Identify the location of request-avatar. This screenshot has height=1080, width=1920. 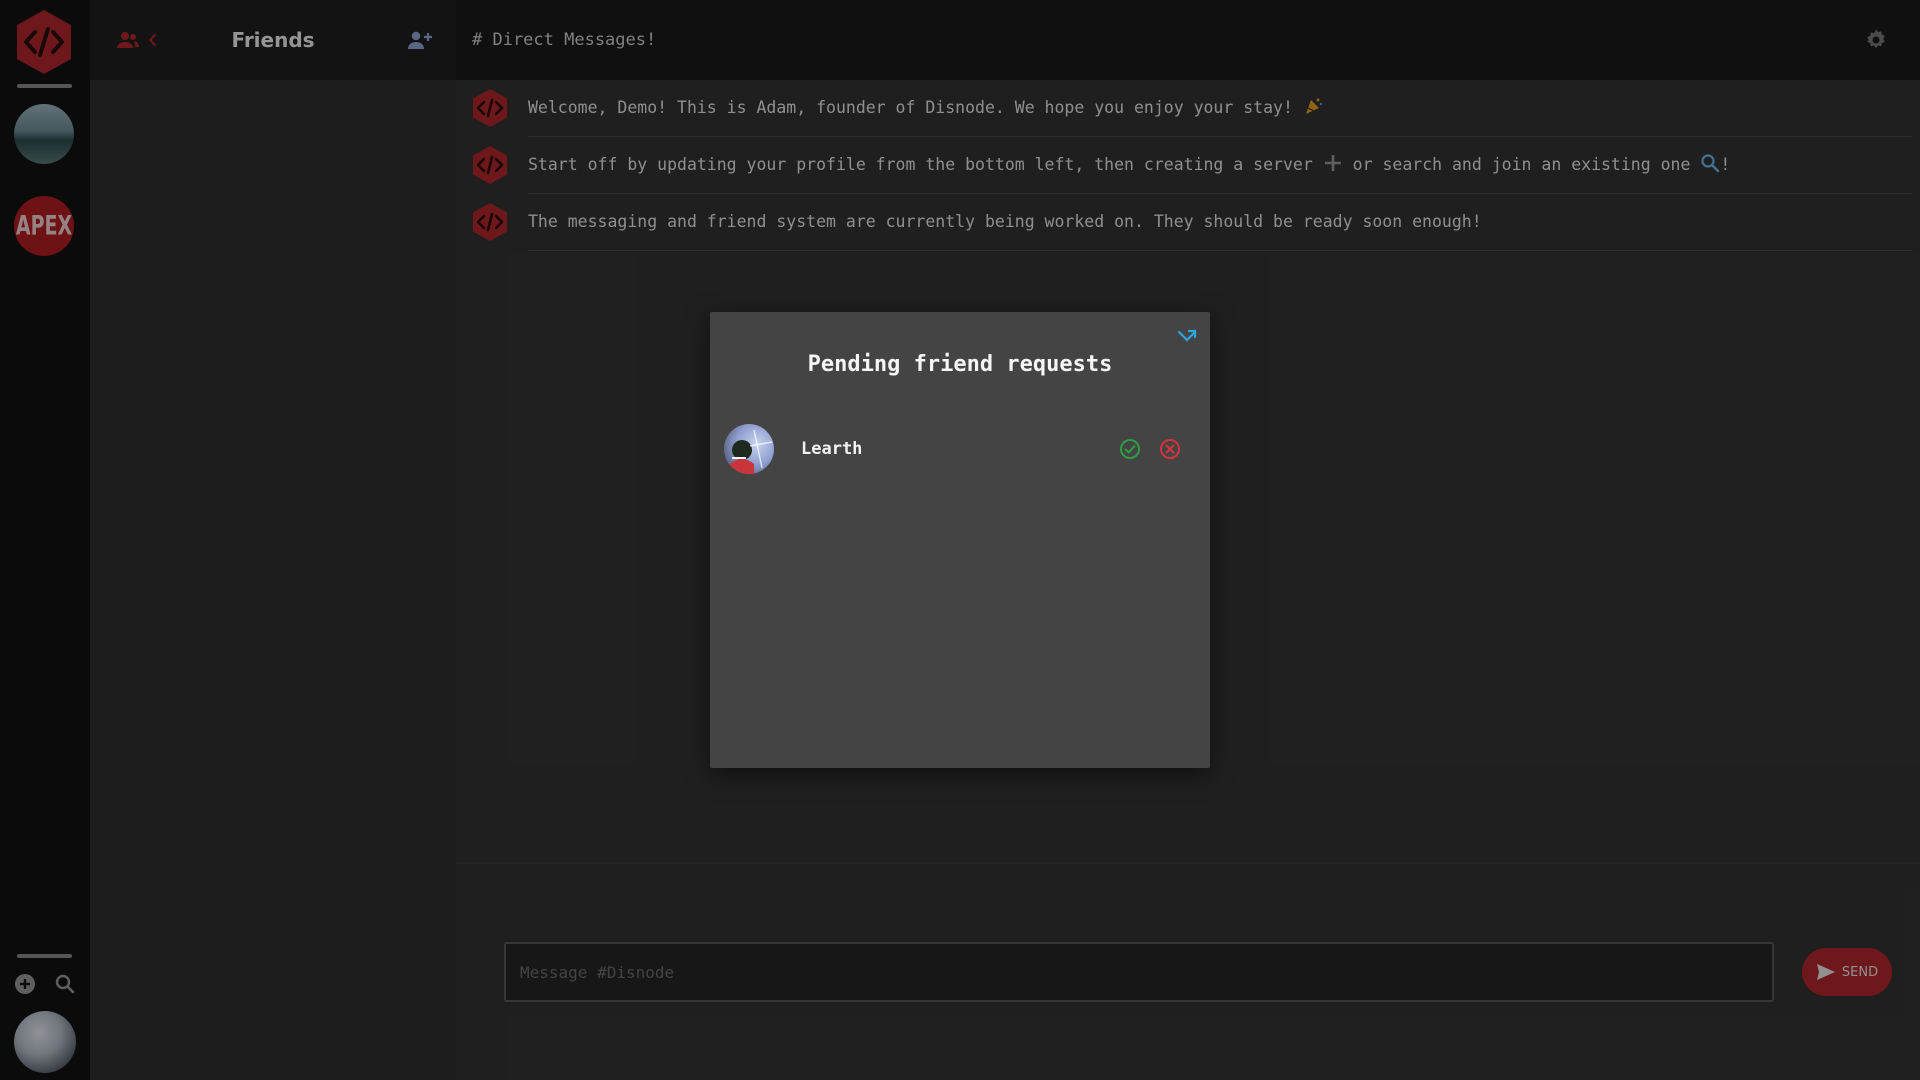
(749, 449).